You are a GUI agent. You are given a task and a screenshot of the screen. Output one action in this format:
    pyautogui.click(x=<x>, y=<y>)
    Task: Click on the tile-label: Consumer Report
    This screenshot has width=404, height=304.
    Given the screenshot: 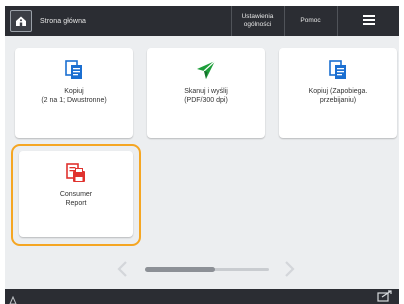 What is the action you would take?
    pyautogui.click(x=76, y=199)
    